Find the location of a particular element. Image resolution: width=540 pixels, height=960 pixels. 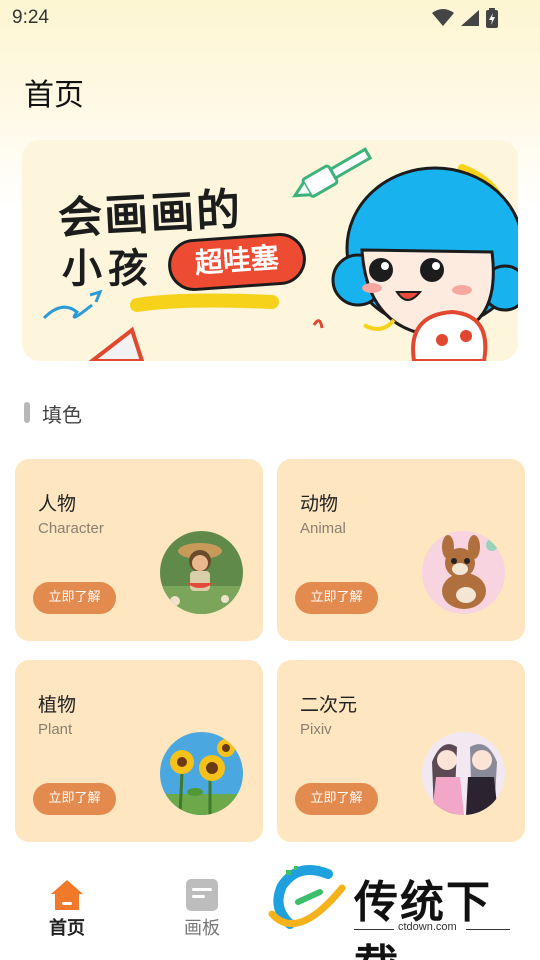

animal-thumbnail is located at coordinates (463, 572).